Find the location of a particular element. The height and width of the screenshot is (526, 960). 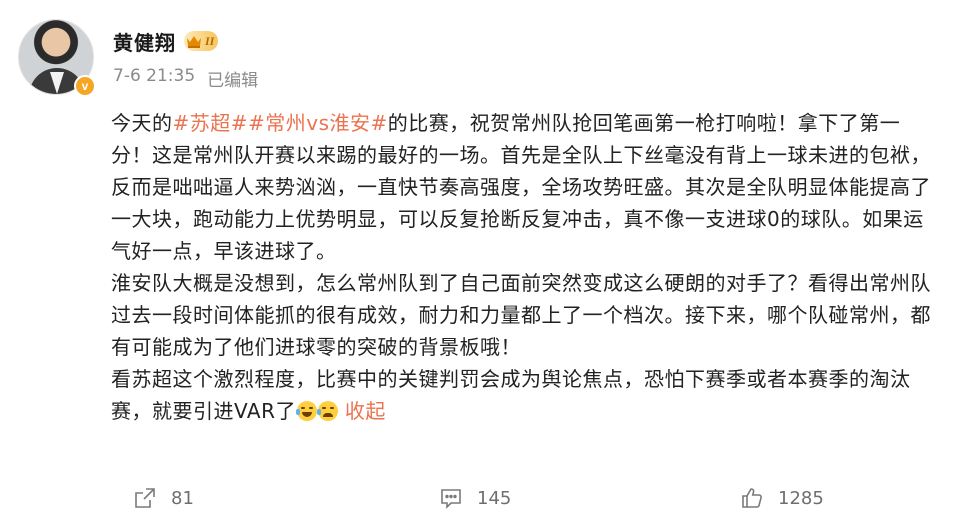

post-time: 7-6 21:35 is located at coordinates (154, 78).